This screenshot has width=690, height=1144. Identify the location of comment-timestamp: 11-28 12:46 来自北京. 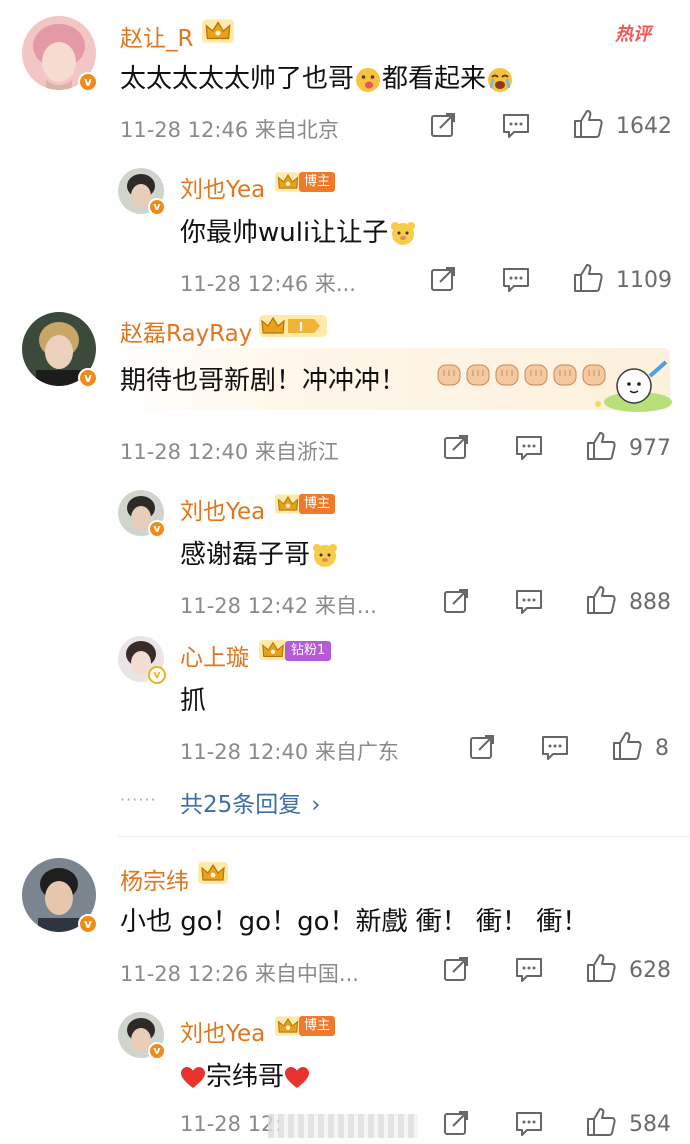
(229, 130).